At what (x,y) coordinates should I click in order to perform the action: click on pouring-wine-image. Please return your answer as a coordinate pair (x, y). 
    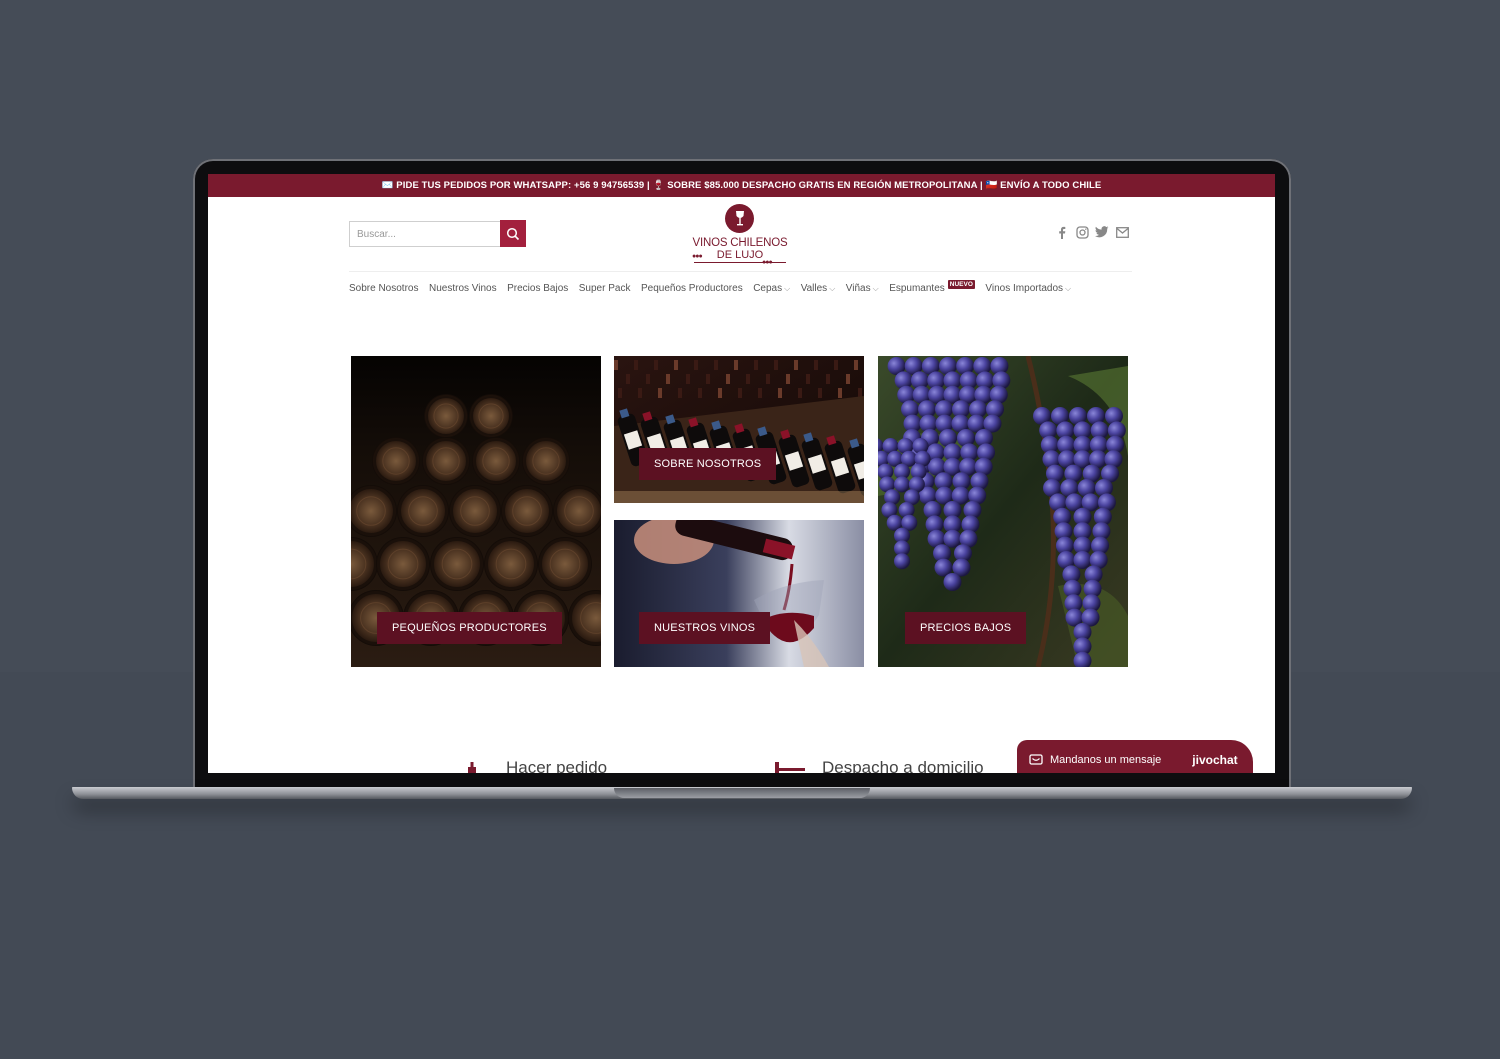
    Looking at the image, I should click on (739, 593).